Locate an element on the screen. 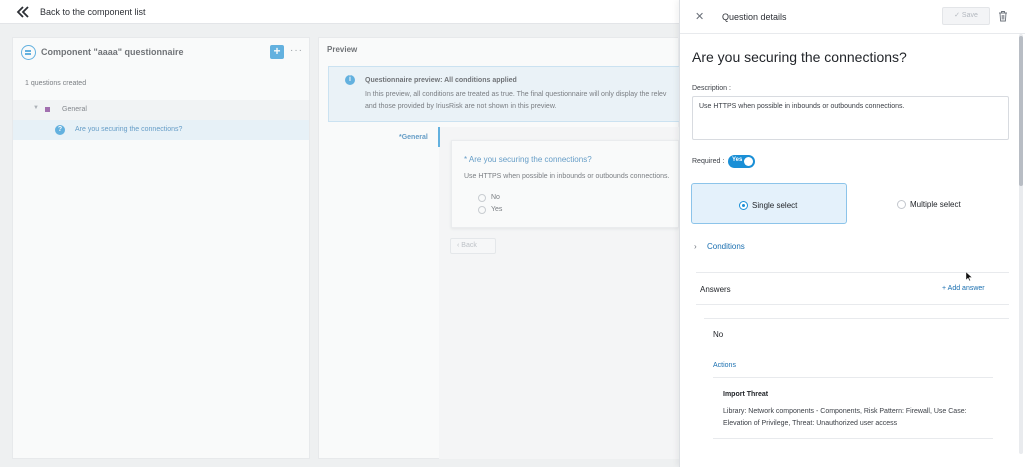  back-to-component-list-link: Back to the component list is located at coordinates (93, 12).